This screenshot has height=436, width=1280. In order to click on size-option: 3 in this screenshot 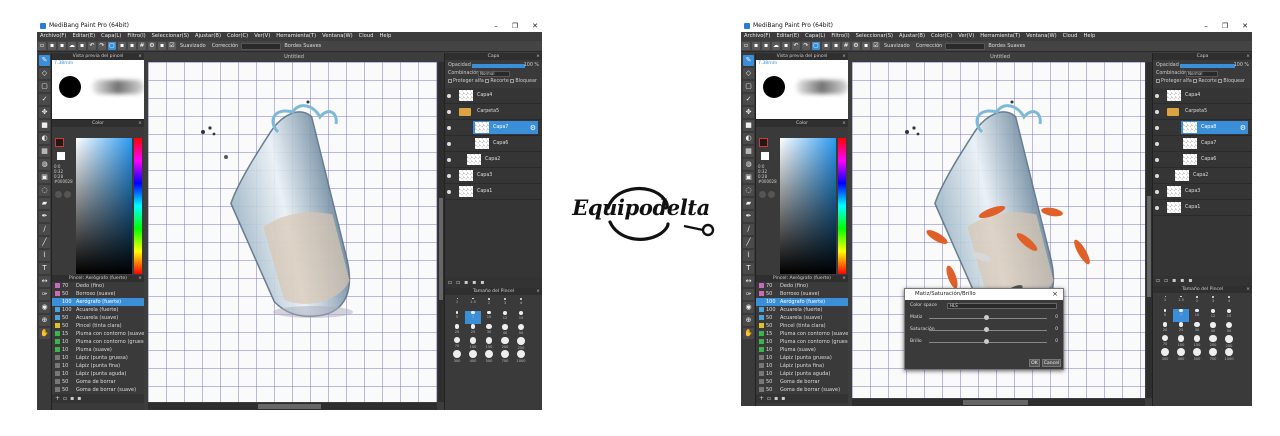, I will do `click(505, 304)`.